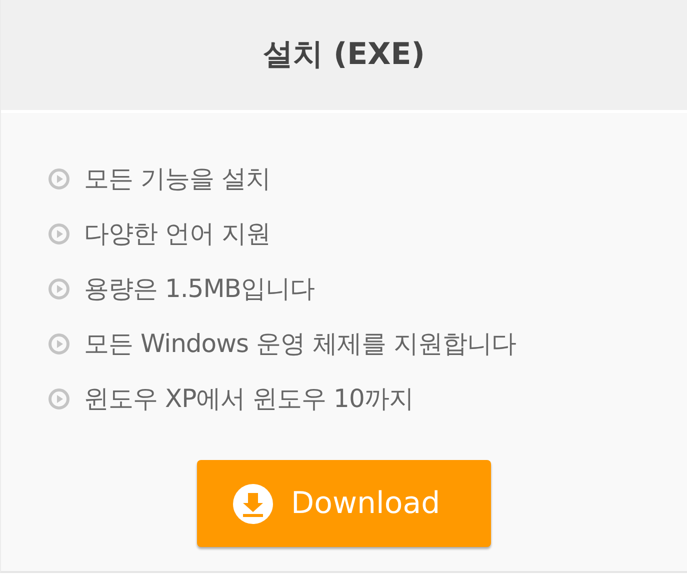  I want to click on panel-title: 설치 (EXE), so click(344, 55).